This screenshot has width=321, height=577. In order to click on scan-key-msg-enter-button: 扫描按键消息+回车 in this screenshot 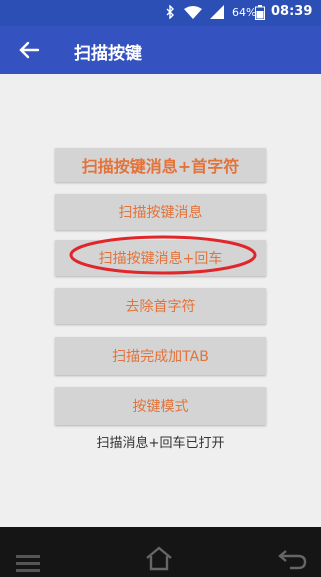, I will do `click(160, 258)`.